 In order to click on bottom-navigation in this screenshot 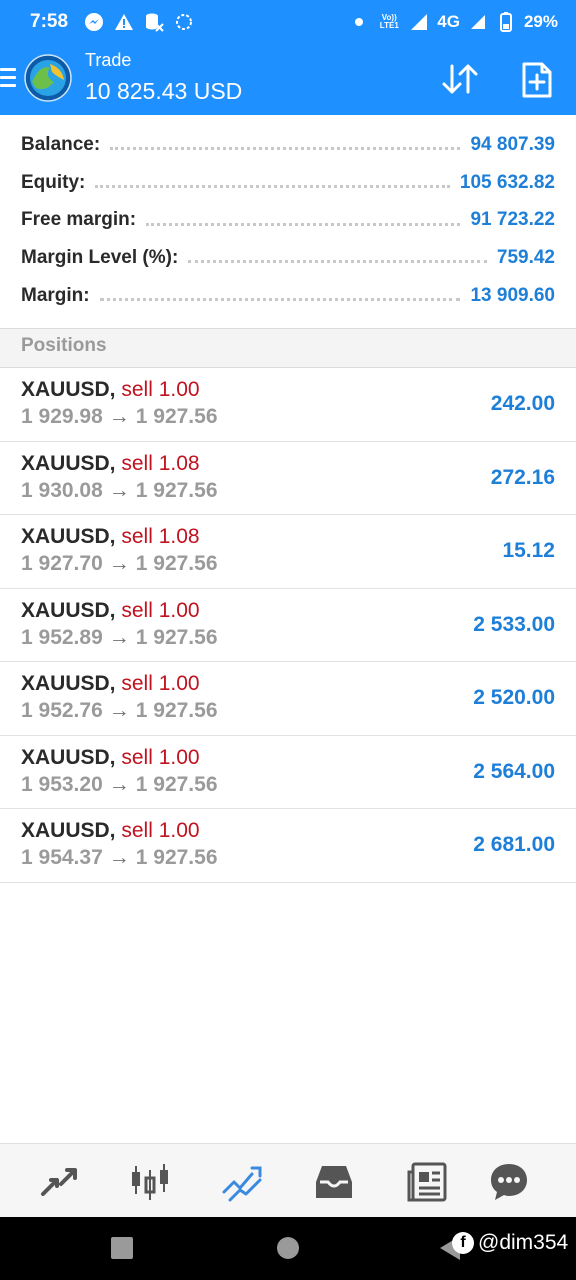, I will do `click(288, 1180)`.